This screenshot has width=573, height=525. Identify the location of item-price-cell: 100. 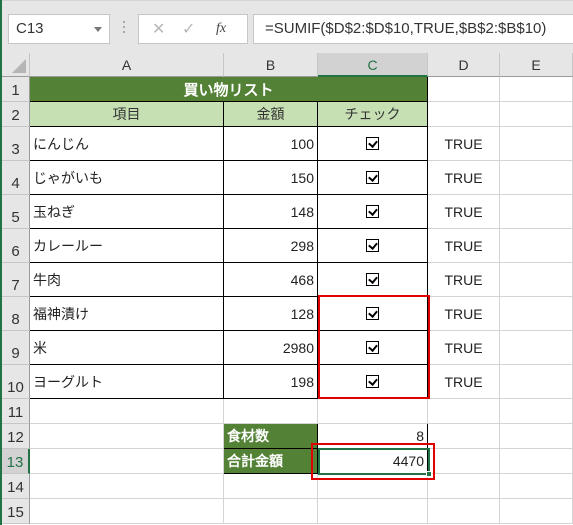
(271, 144).